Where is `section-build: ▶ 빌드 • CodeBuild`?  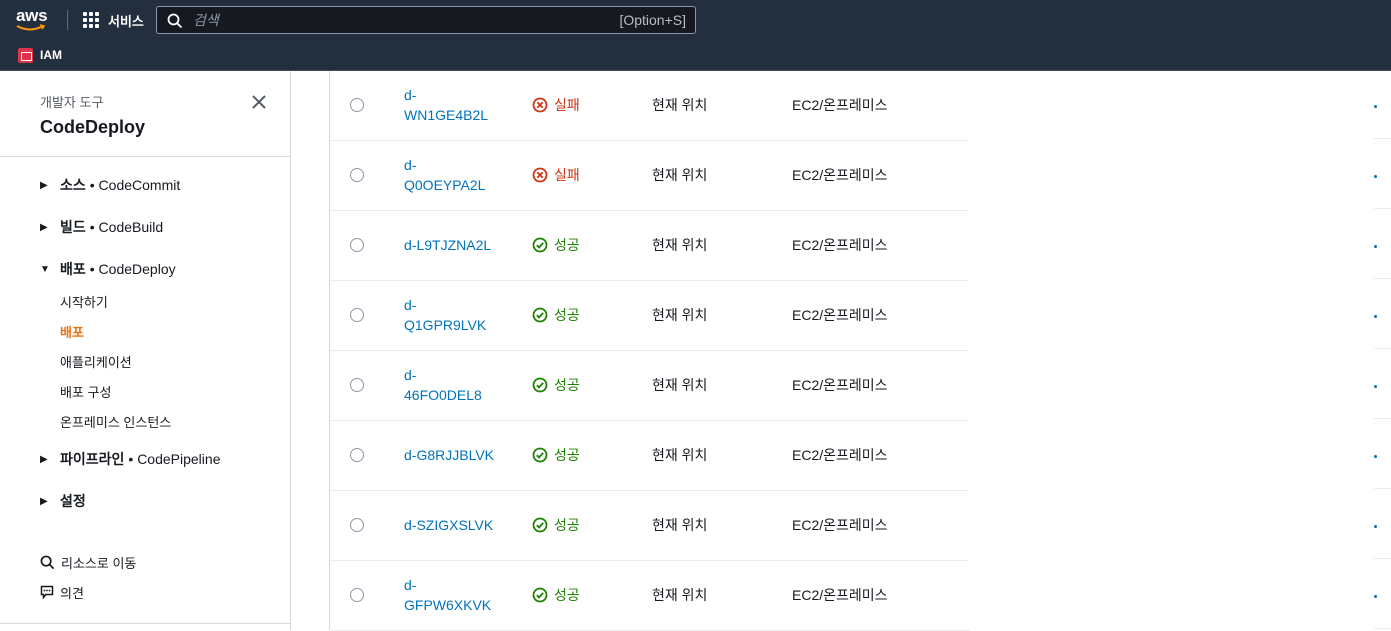 section-build: ▶ 빌드 • CodeBuild is located at coordinates (101, 227).